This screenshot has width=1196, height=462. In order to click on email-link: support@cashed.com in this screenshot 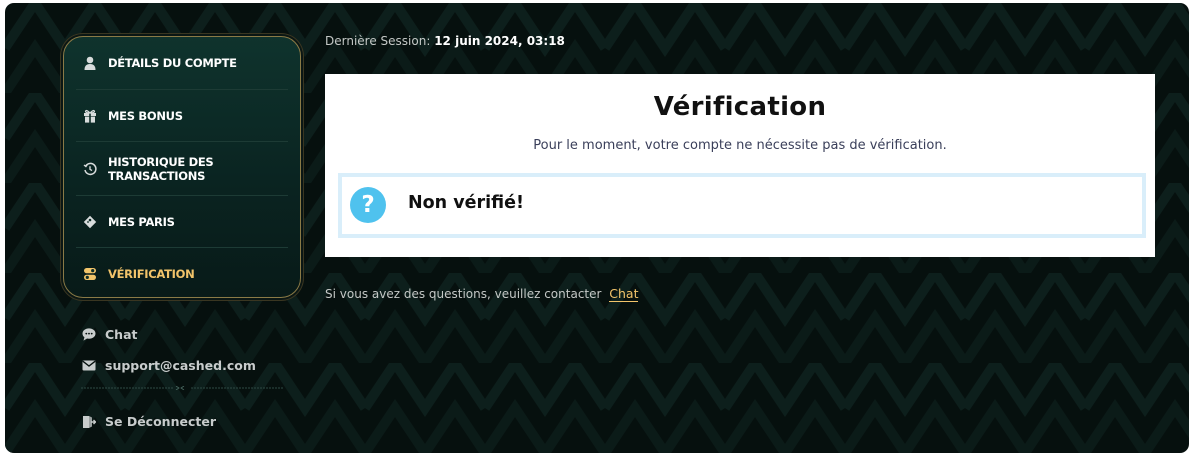, I will do `click(186, 365)`.